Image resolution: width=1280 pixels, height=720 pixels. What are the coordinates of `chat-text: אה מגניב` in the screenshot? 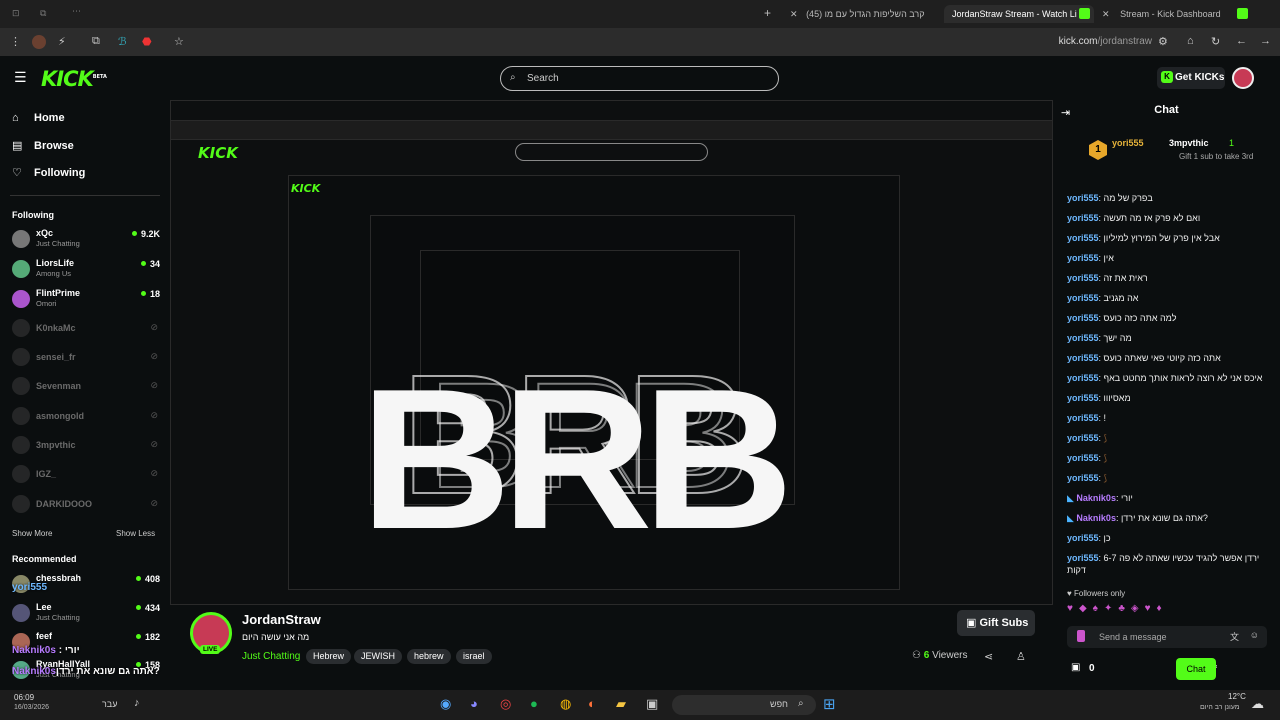 It's located at (1121, 298).